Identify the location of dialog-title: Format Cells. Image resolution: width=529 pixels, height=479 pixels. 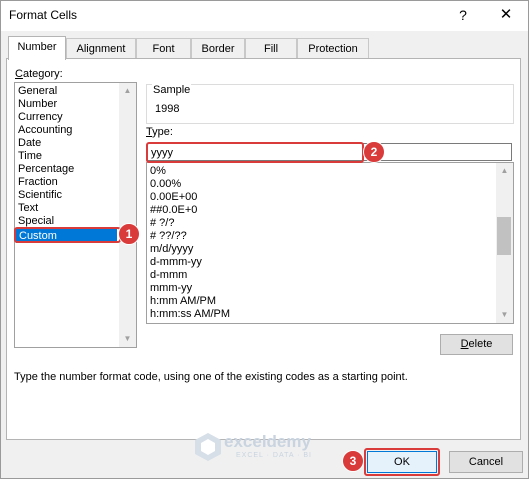
(43, 15).